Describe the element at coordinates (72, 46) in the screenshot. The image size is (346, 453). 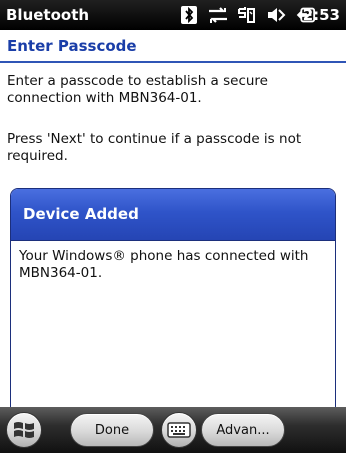
I see `page-title: Enter Passcode` at that location.